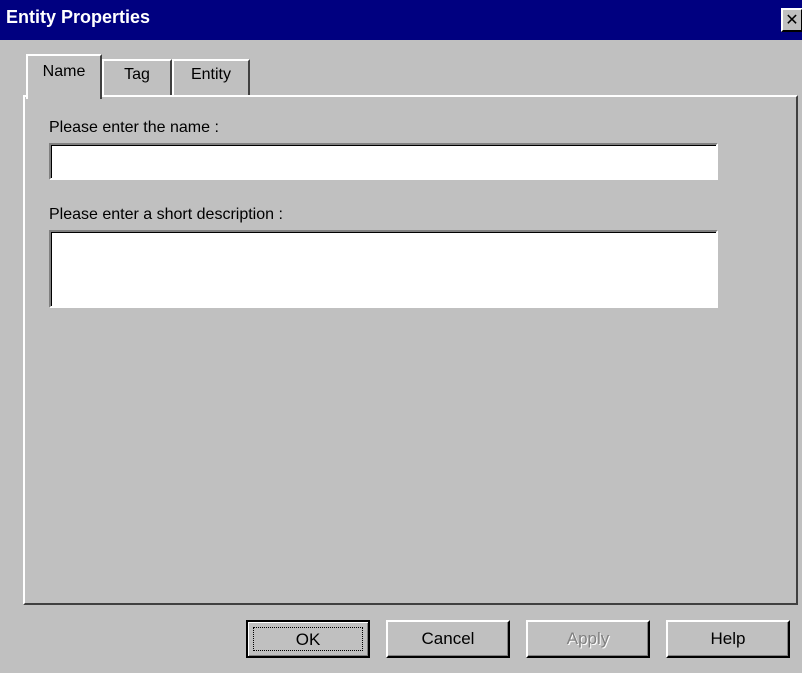 The image size is (802, 673). I want to click on name-input, so click(383, 161).